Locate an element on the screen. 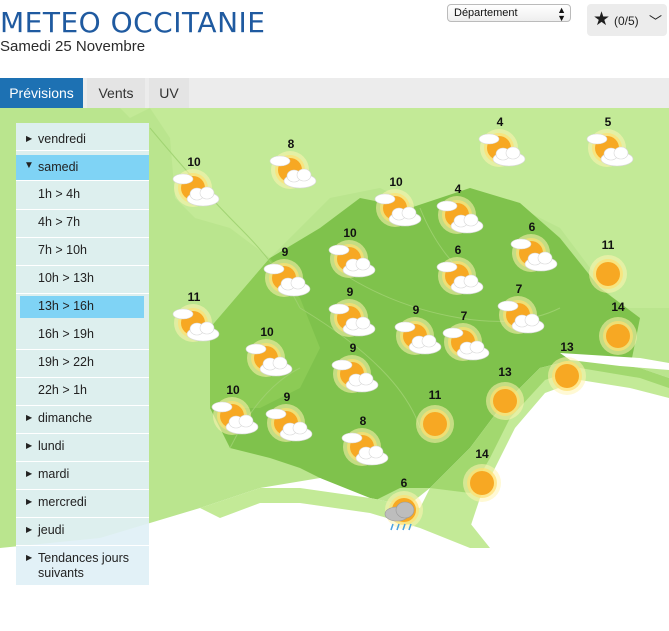  day-item-lundi: ▶ lundi is located at coordinates (82, 448).